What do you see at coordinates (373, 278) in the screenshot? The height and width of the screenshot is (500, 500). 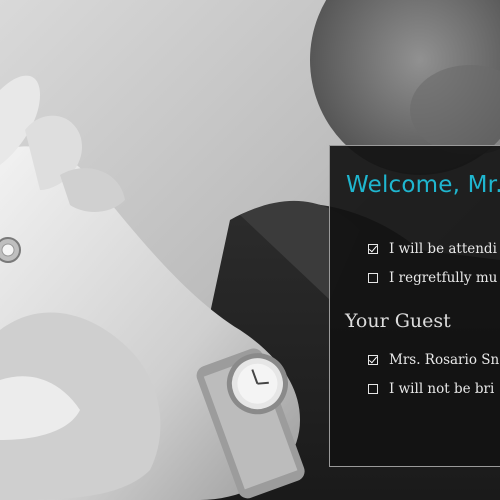 I see `not-attending-checkbox` at bounding box center [373, 278].